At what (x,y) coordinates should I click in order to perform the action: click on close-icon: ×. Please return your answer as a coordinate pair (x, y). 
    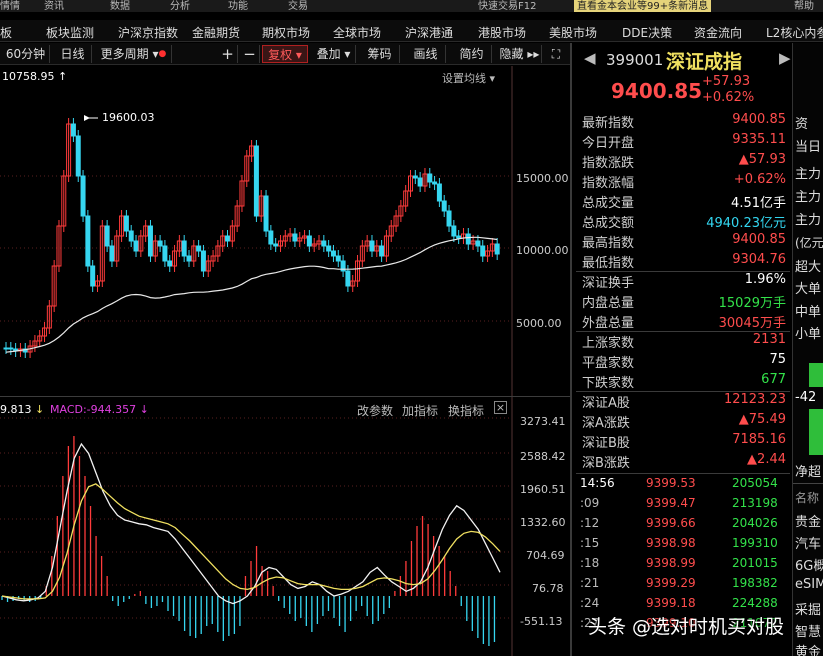
    Looking at the image, I should click on (500, 407).